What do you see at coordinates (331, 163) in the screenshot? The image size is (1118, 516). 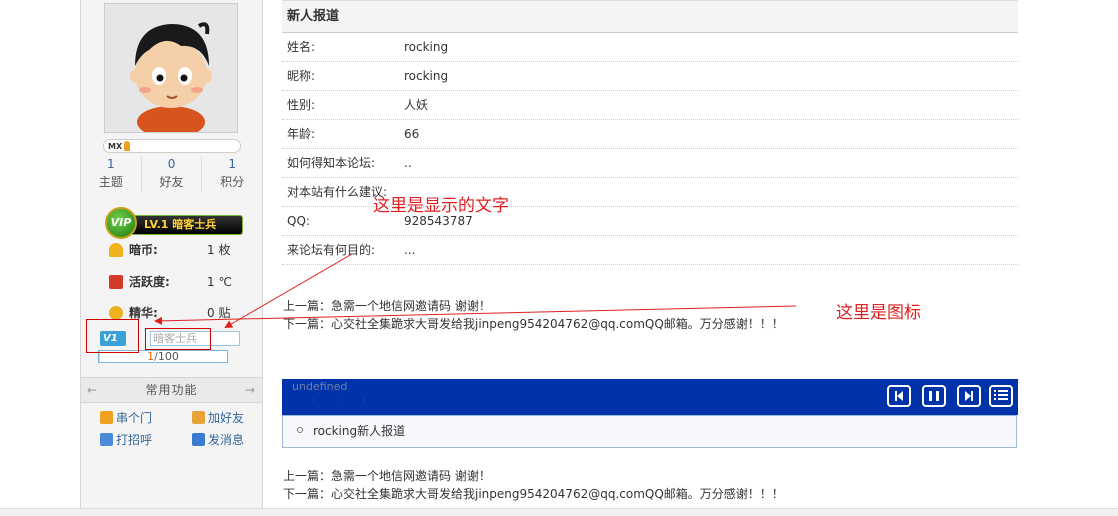 I see `field-label: 如何得知本论坛:` at bounding box center [331, 163].